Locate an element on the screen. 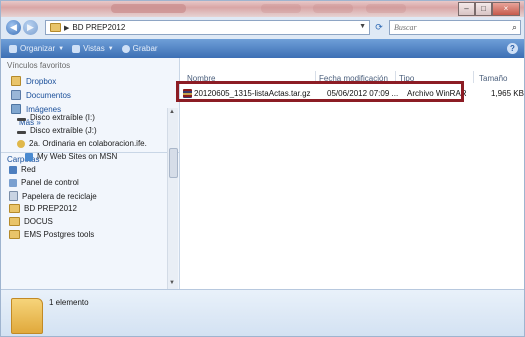 Image resolution: width=525 pixels, height=337 pixels. tree-item: Disco extraíble (J:) is located at coordinates (57, 130).